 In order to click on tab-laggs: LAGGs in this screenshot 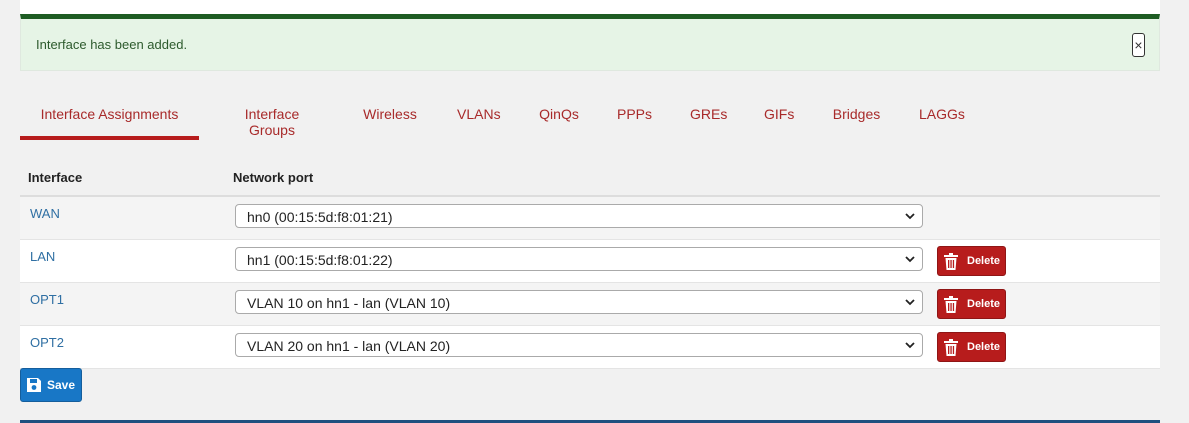, I will do `click(942, 118)`.